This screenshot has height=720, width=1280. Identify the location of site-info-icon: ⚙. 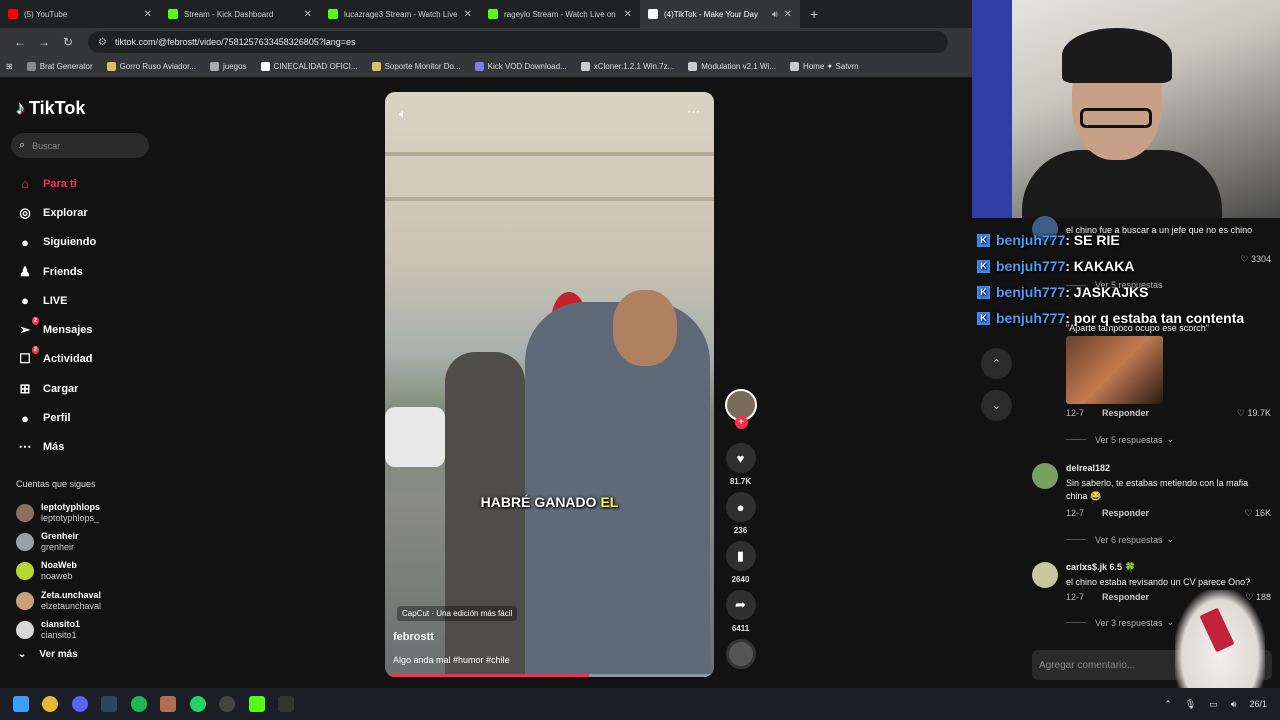
(102, 42).